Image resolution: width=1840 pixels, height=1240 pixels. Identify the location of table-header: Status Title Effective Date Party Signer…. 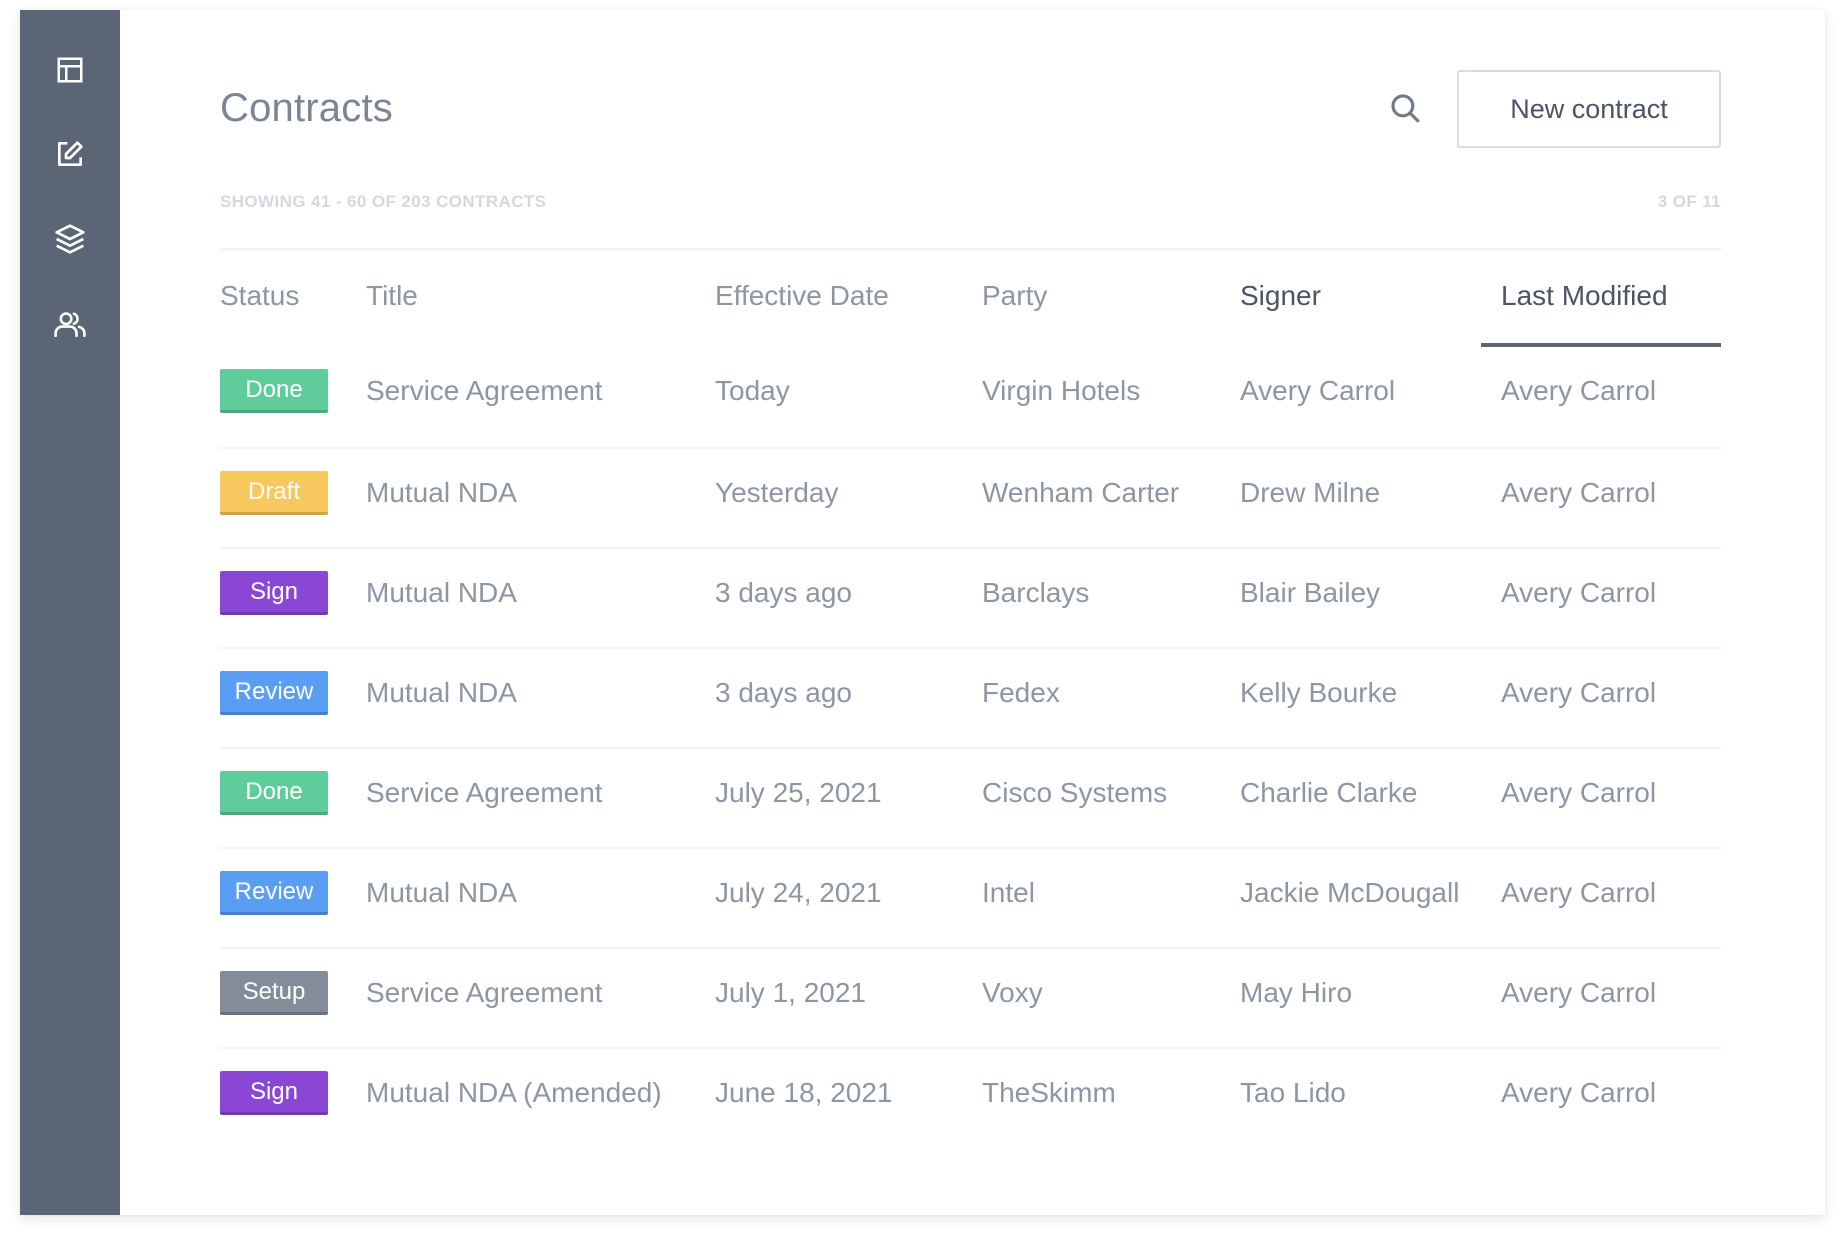
(970, 299).